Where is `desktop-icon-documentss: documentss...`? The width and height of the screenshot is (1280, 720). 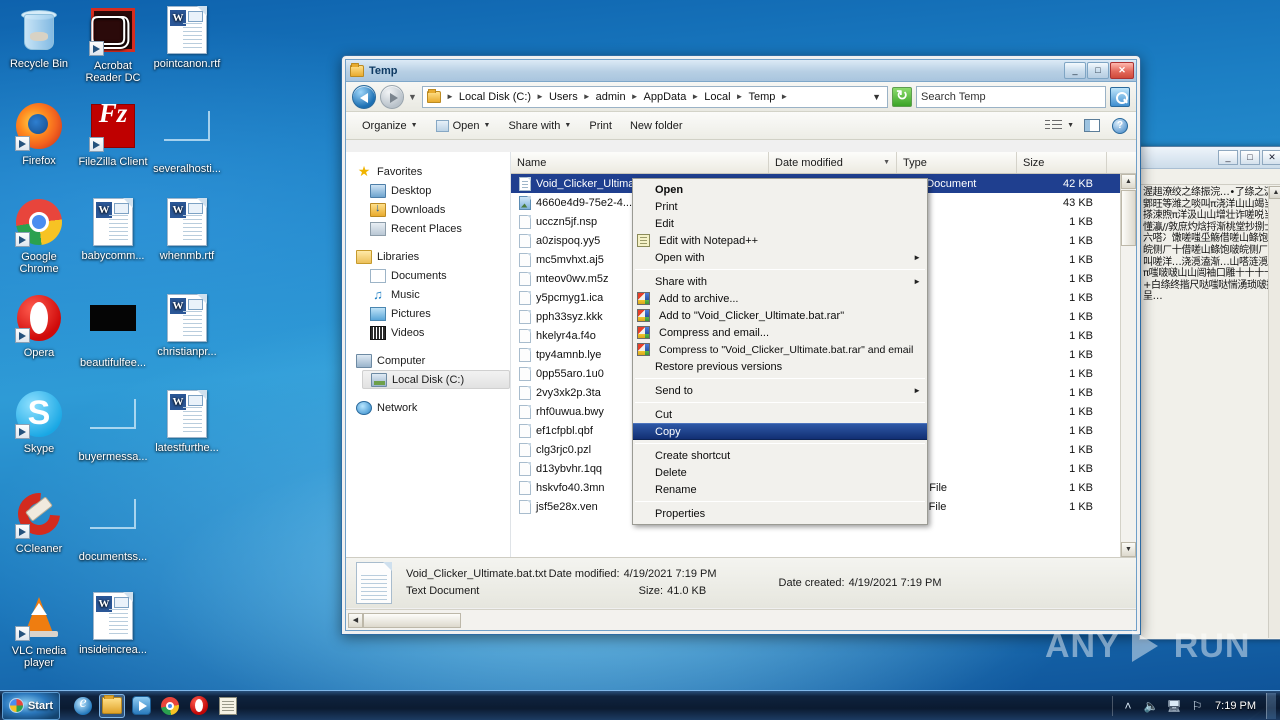
desktop-icon-documentss: documentss... is located at coordinates (113, 526).